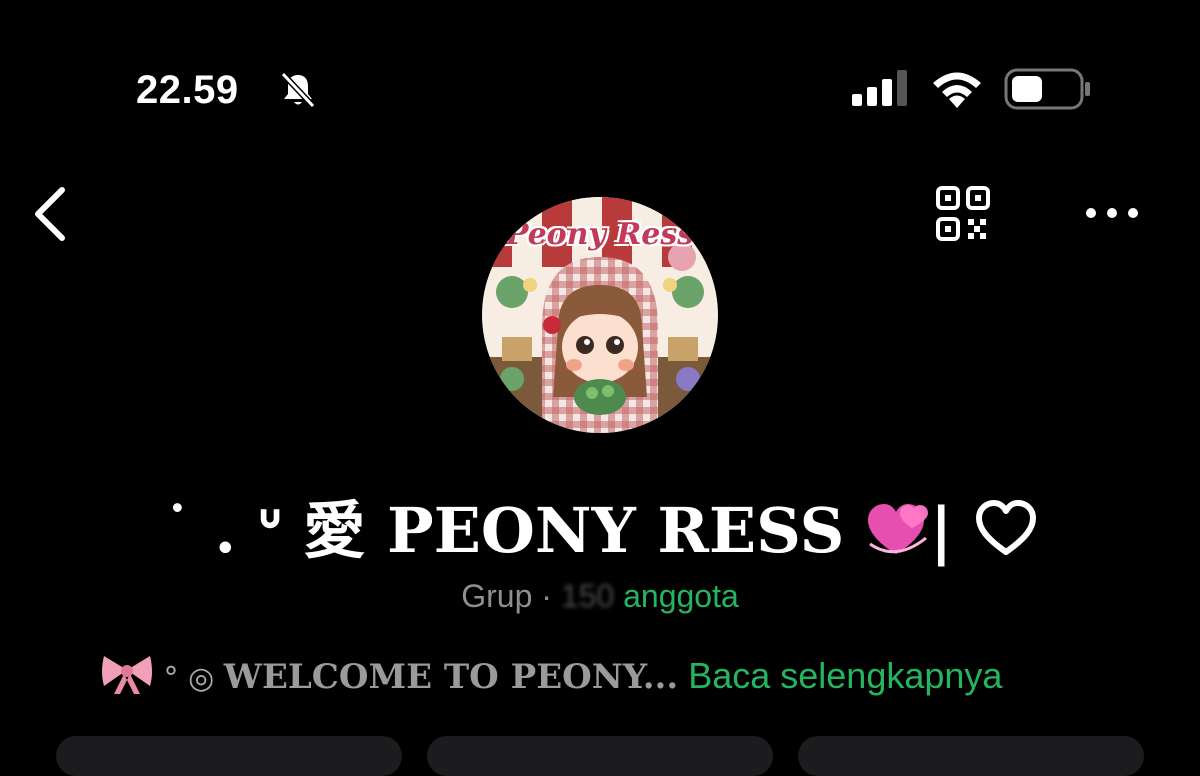 The height and width of the screenshot is (776, 1200). Describe the element at coordinates (52, 214) in the screenshot. I see `back-chevron-icon` at that location.